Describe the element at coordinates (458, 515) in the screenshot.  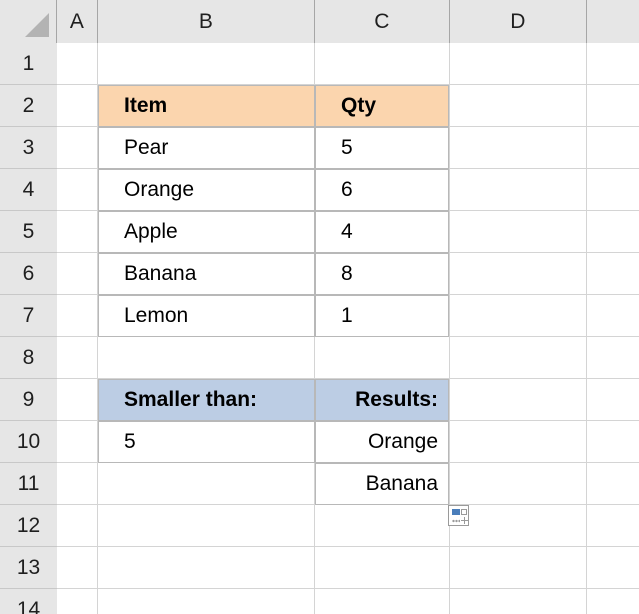
I see `quick-analysis-icon` at that location.